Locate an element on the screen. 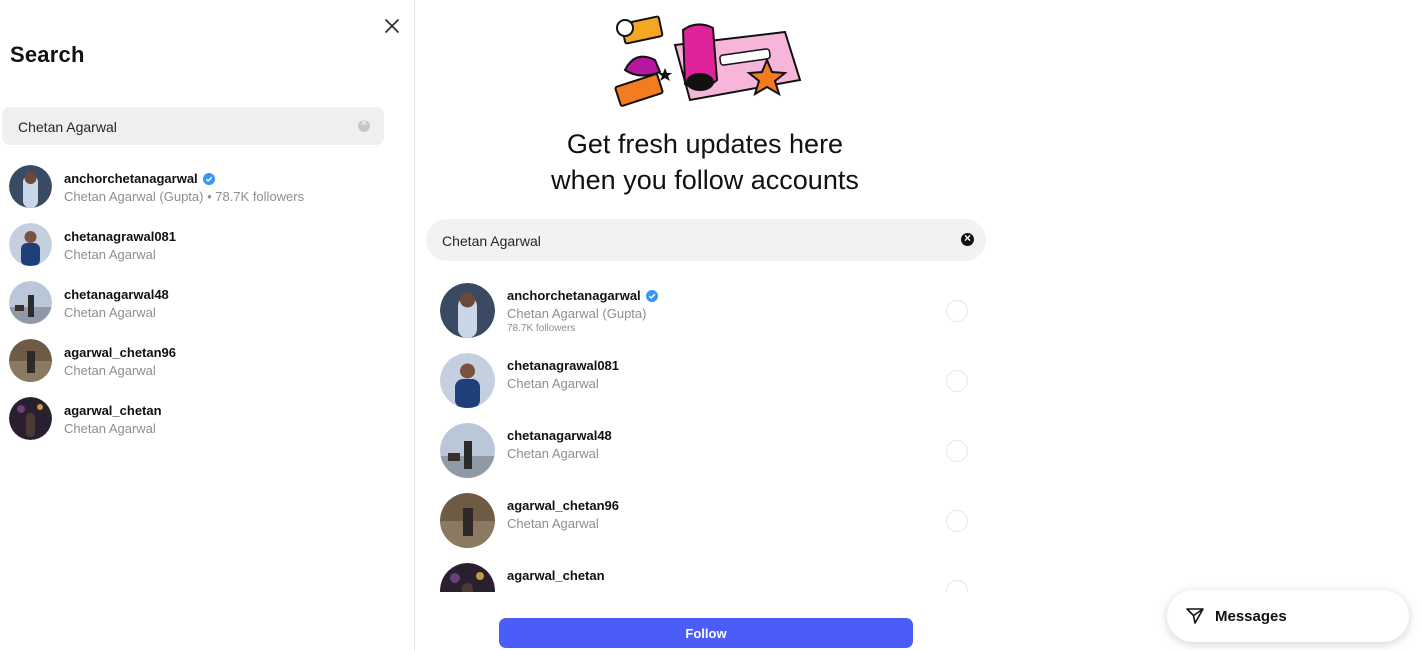  suggested-search-input is located at coordinates (692, 241).